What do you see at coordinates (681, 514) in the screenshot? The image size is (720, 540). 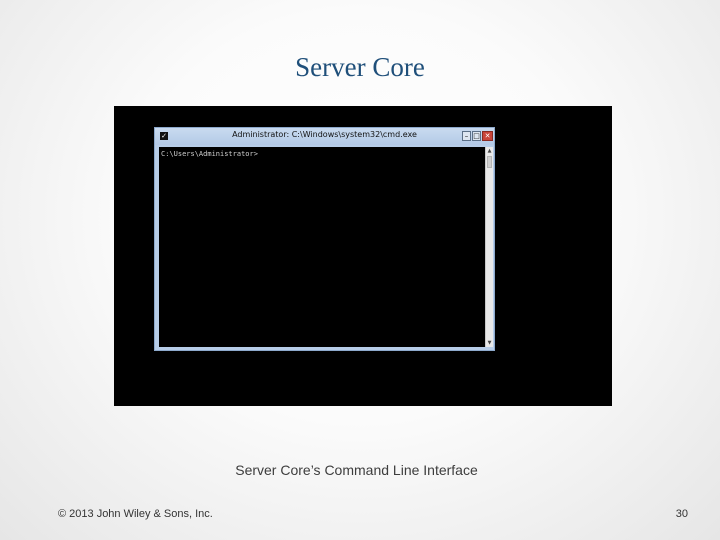 I see `page-number: 30` at bounding box center [681, 514].